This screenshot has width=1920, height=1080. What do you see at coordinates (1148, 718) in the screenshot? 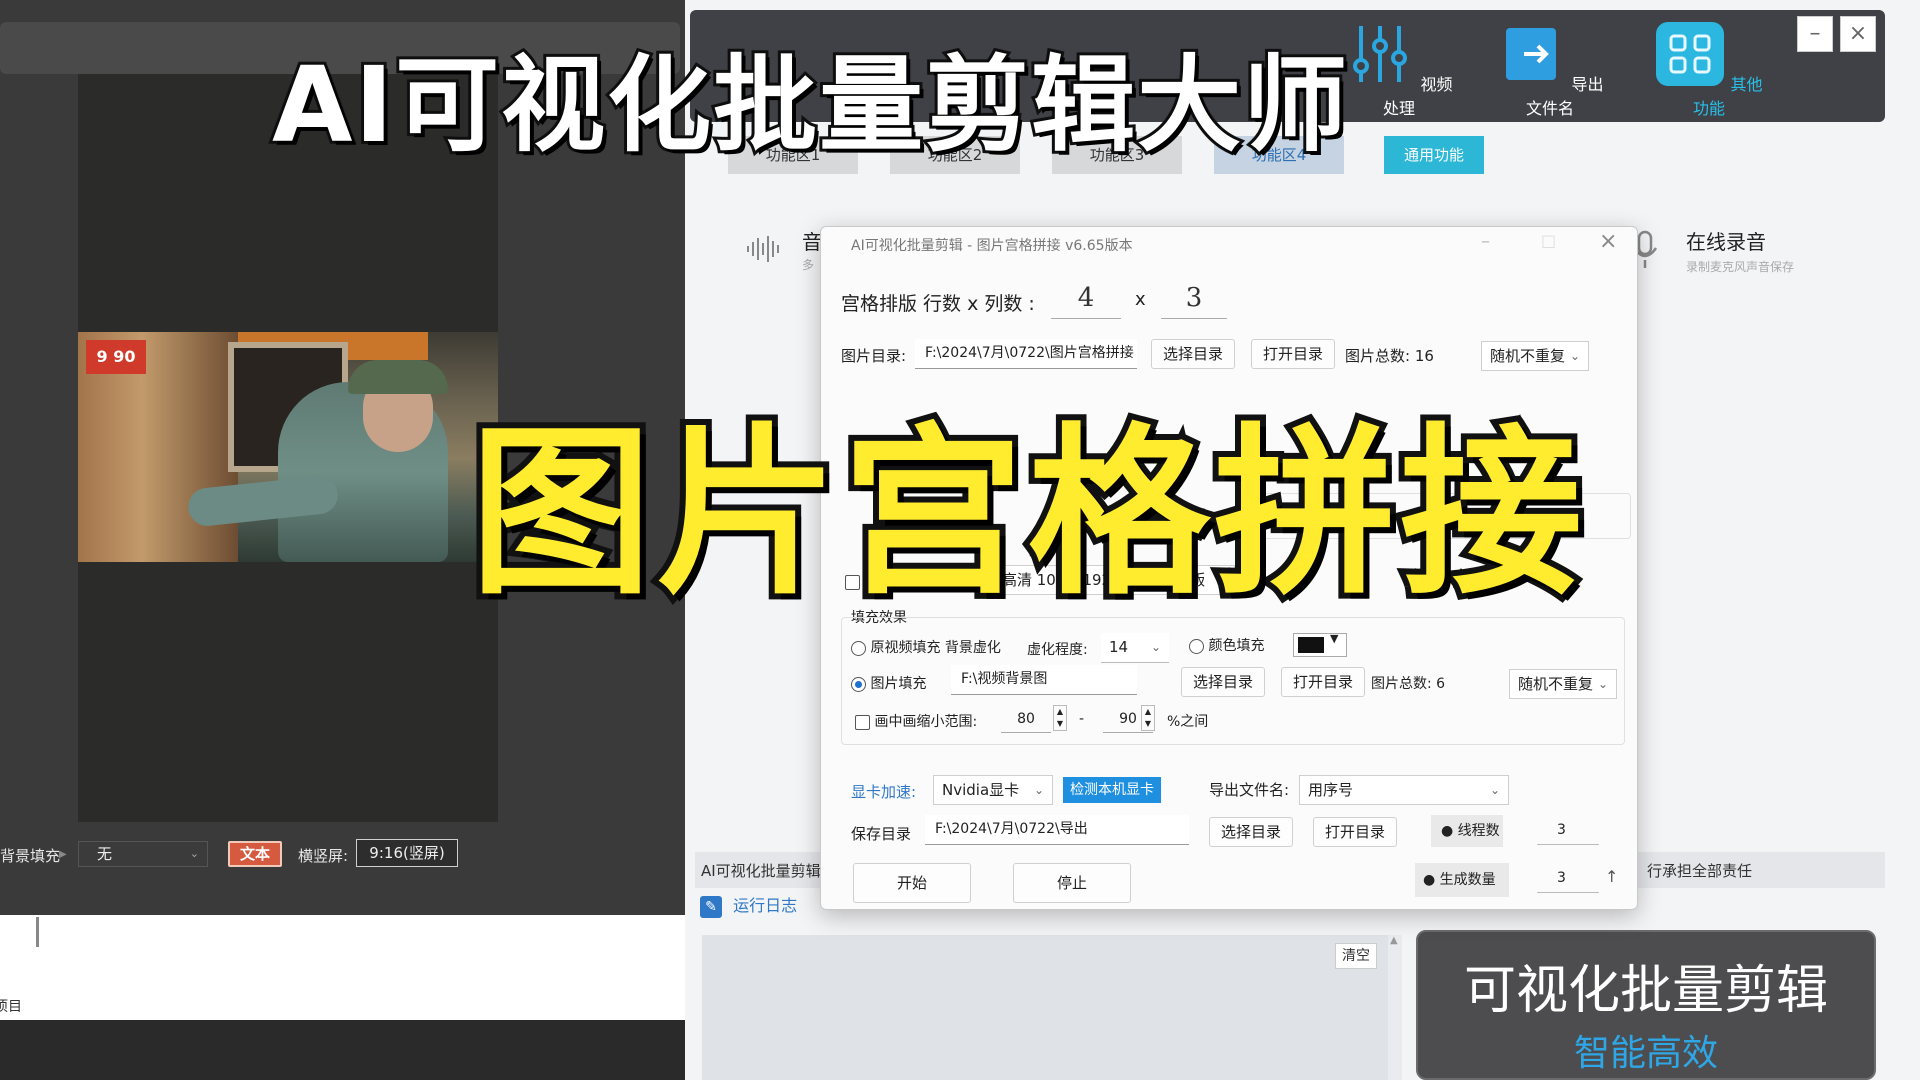
I see `pip-max-stepper: ▲ ▼` at bounding box center [1148, 718].